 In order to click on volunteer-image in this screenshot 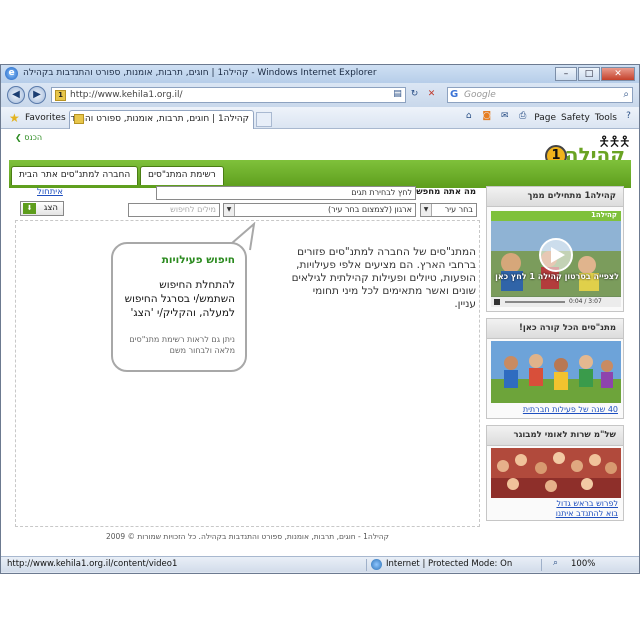, I will do `click(556, 473)`.